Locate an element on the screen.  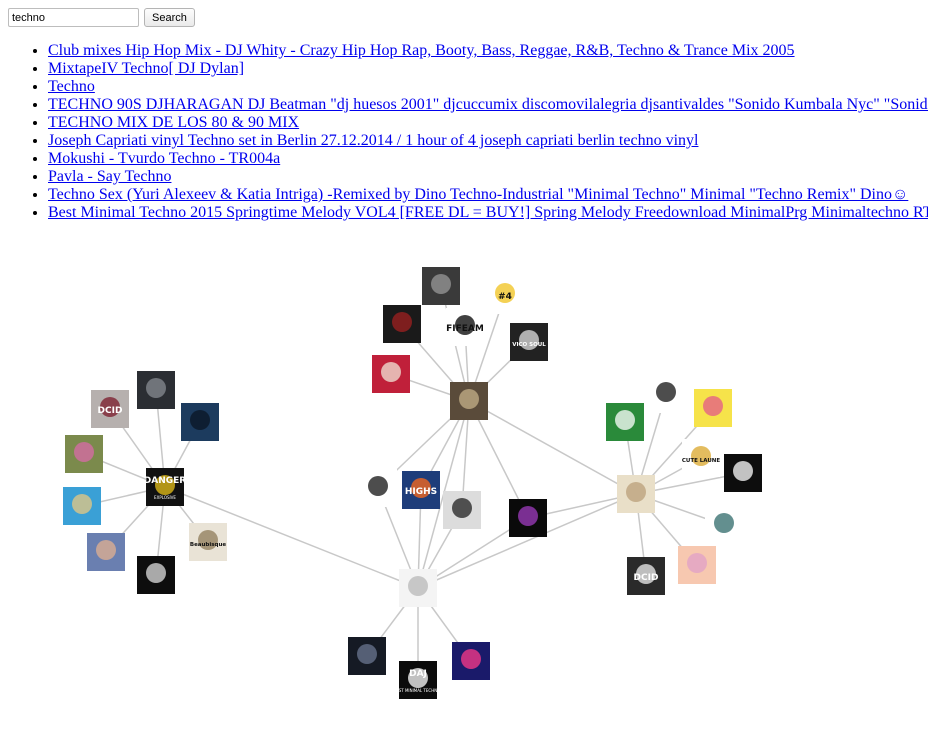
album-thumbnail-danger: DANGER EXPLOSIVE is located at coordinates (165, 487).